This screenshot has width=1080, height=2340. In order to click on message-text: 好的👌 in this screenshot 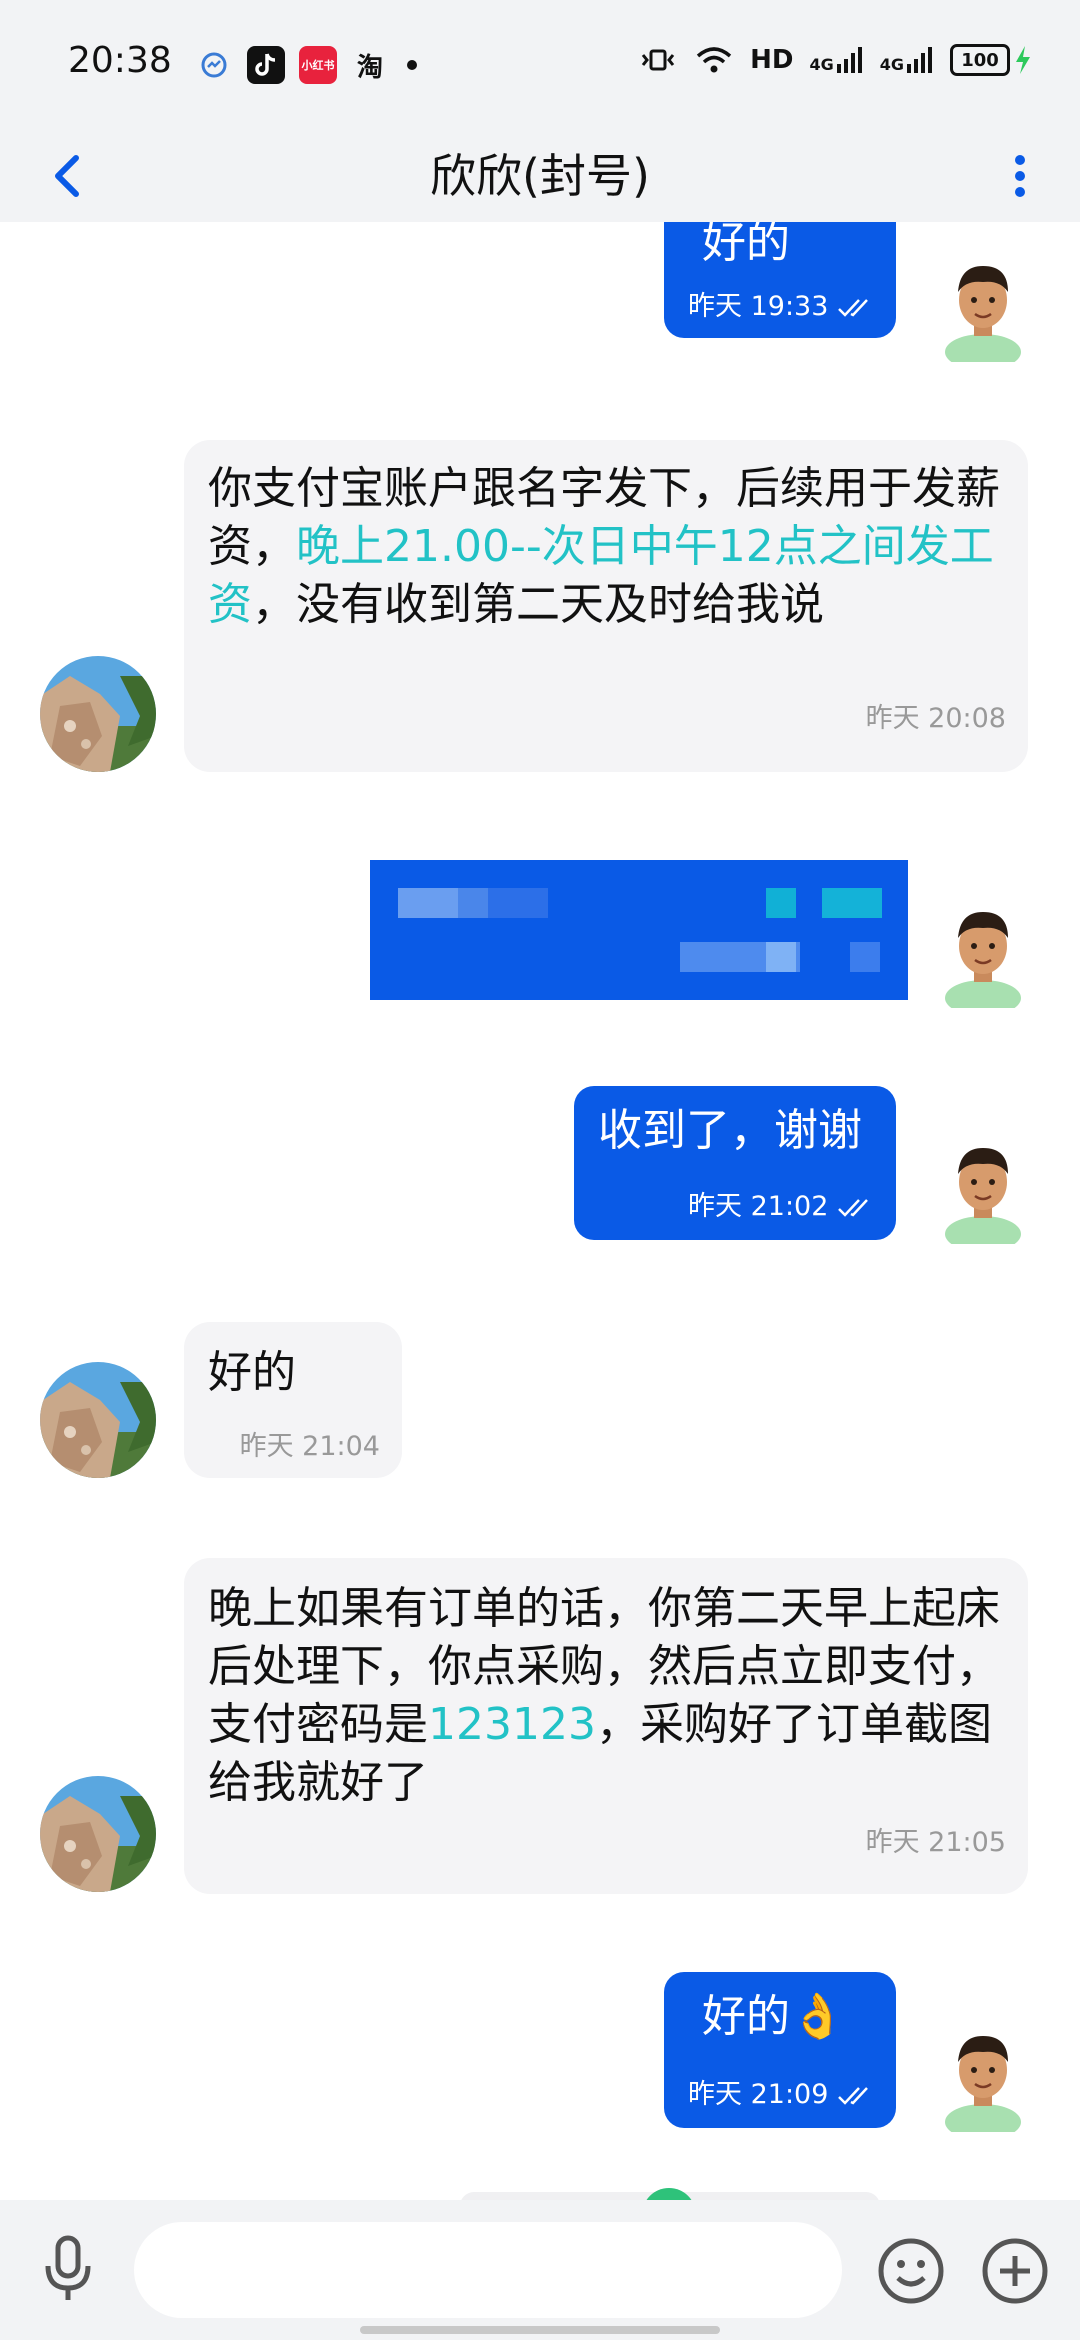, I will do `click(773, 2016)`.